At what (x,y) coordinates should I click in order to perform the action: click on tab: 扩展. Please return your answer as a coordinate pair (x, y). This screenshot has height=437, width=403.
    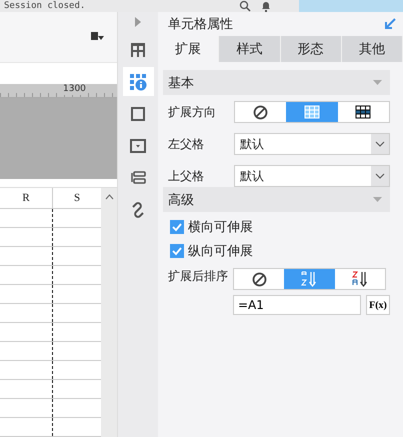
    Looking at the image, I should click on (189, 49).